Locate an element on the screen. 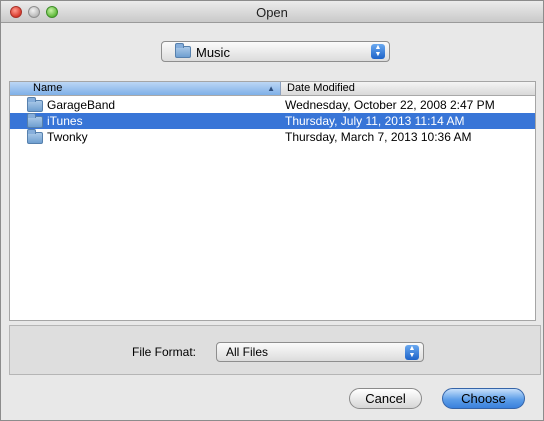 This screenshot has width=544, height=421. music-folder-icon is located at coordinates (183, 50).